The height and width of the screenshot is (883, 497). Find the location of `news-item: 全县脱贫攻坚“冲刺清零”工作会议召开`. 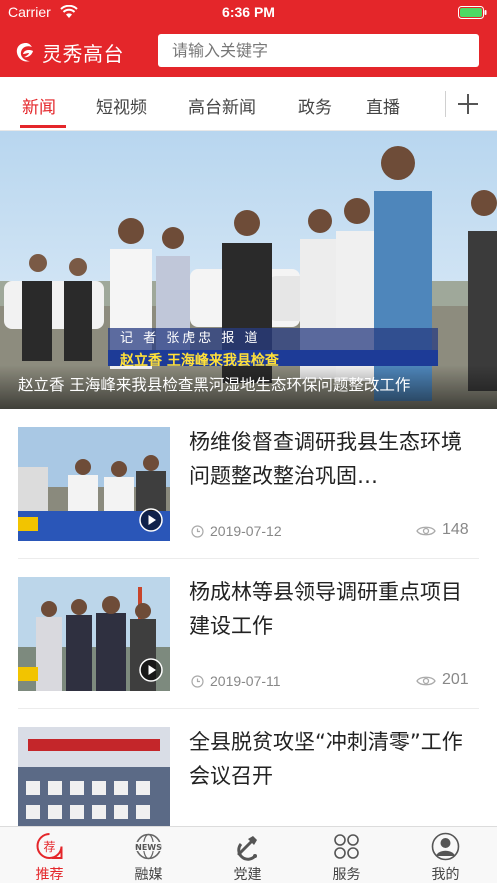

news-item: 全县脱贫攻坚“冲刺清零”工作会议召开 is located at coordinates (248, 767).